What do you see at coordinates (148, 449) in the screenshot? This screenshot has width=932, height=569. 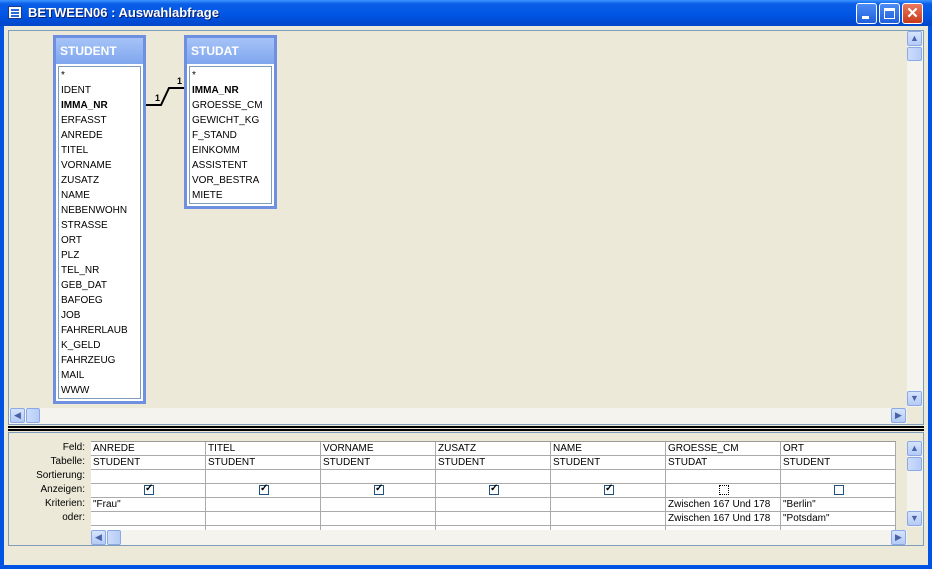 I see `grid-cell-field: ANREDE` at bounding box center [148, 449].